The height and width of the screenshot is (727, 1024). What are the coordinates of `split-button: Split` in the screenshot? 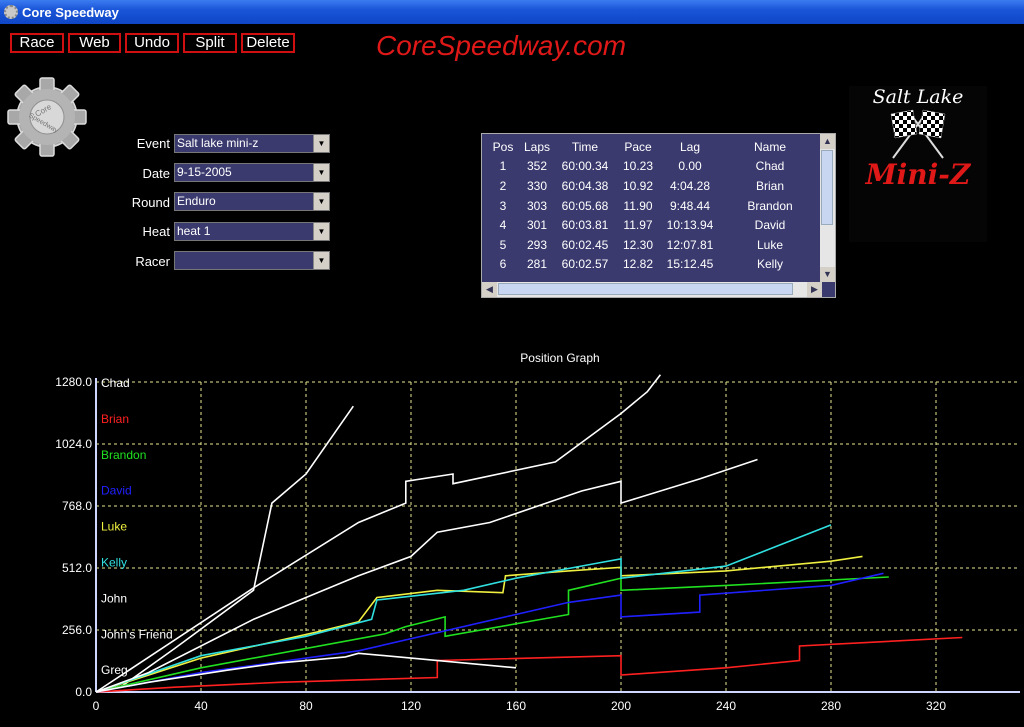 It's located at (210, 43).